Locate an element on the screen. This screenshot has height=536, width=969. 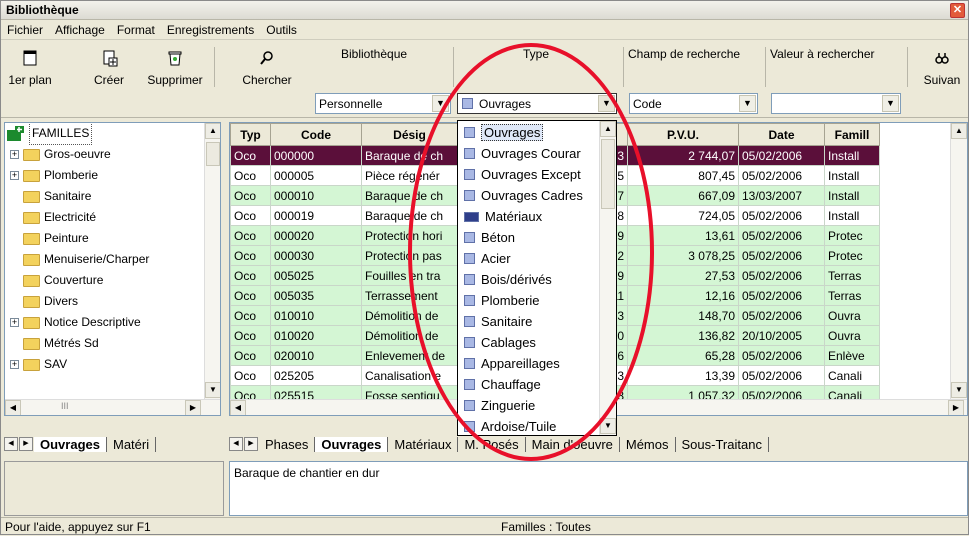
tree-item: + SAV is located at coordinates (38, 364).